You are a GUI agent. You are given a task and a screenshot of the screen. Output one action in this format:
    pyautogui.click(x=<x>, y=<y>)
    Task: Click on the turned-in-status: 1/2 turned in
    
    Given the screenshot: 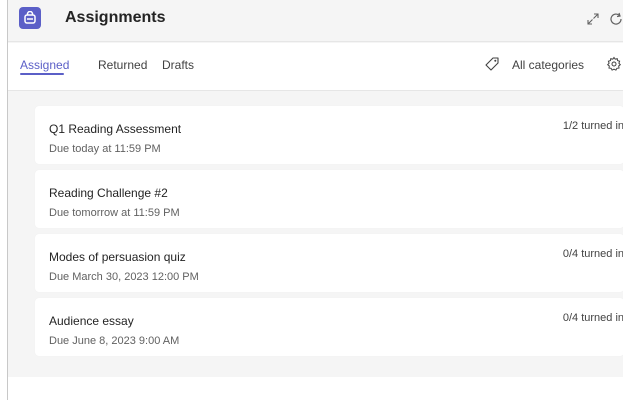 What is the action you would take?
    pyautogui.click(x=592, y=126)
    